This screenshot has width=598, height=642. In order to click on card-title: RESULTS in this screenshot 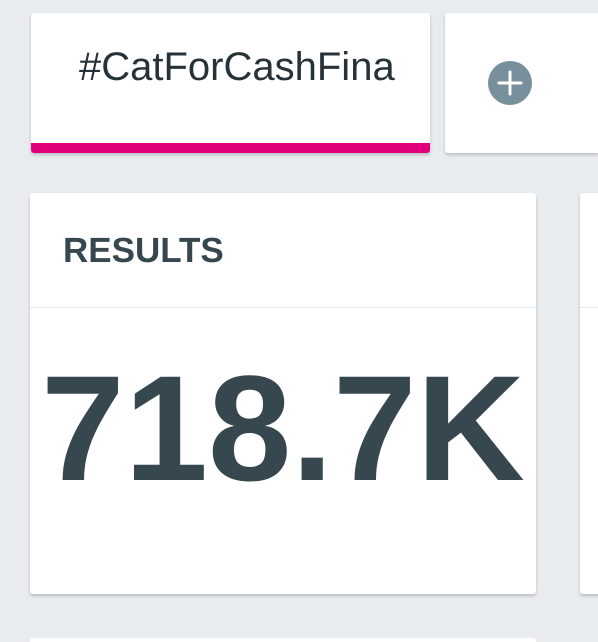, I will do `click(143, 250)`.